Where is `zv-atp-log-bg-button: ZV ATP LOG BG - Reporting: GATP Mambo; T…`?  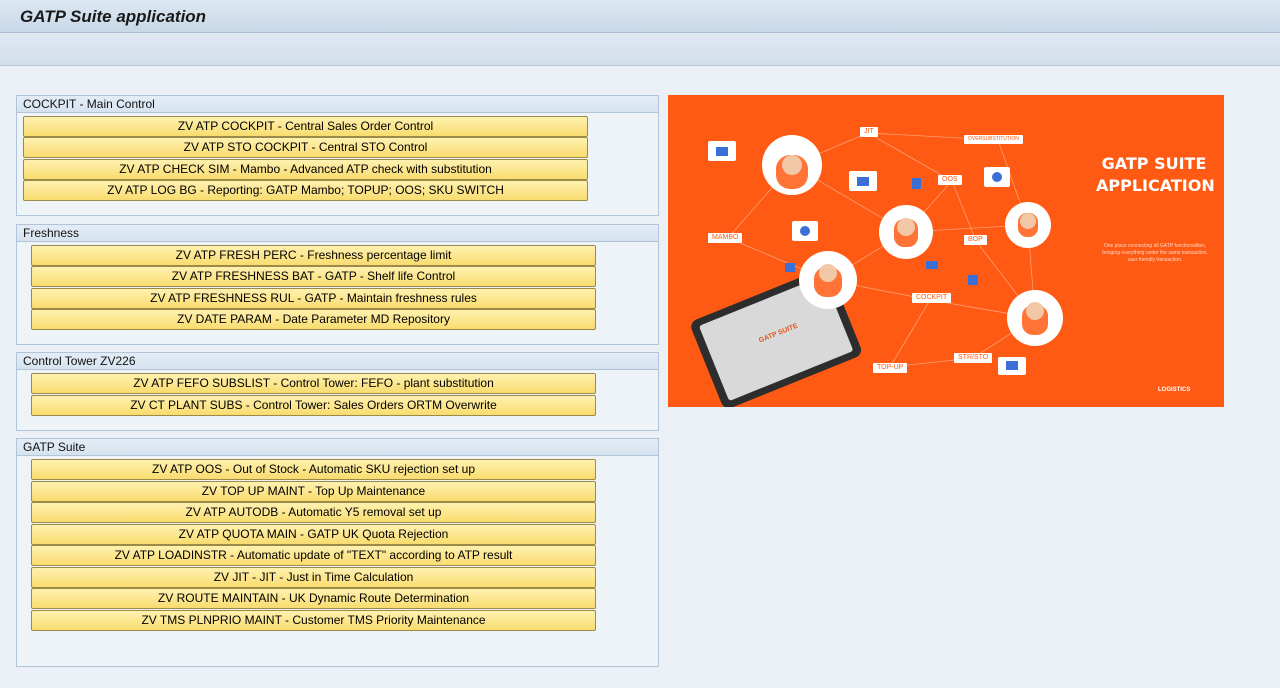
zv-atp-log-bg-button: ZV ATP LOG BG - Reporting: GATP Mambo; T… is located at coordinates (305, 190).